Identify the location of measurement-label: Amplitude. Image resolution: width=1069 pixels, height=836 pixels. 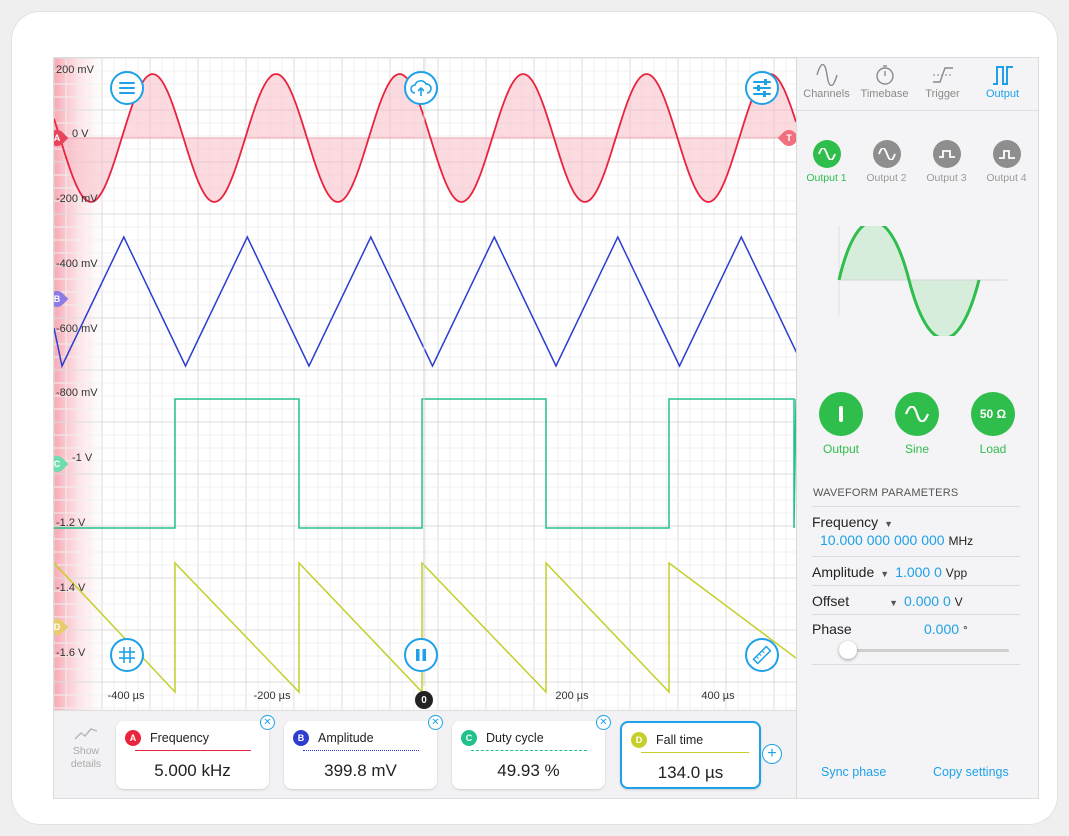
(346, 738).